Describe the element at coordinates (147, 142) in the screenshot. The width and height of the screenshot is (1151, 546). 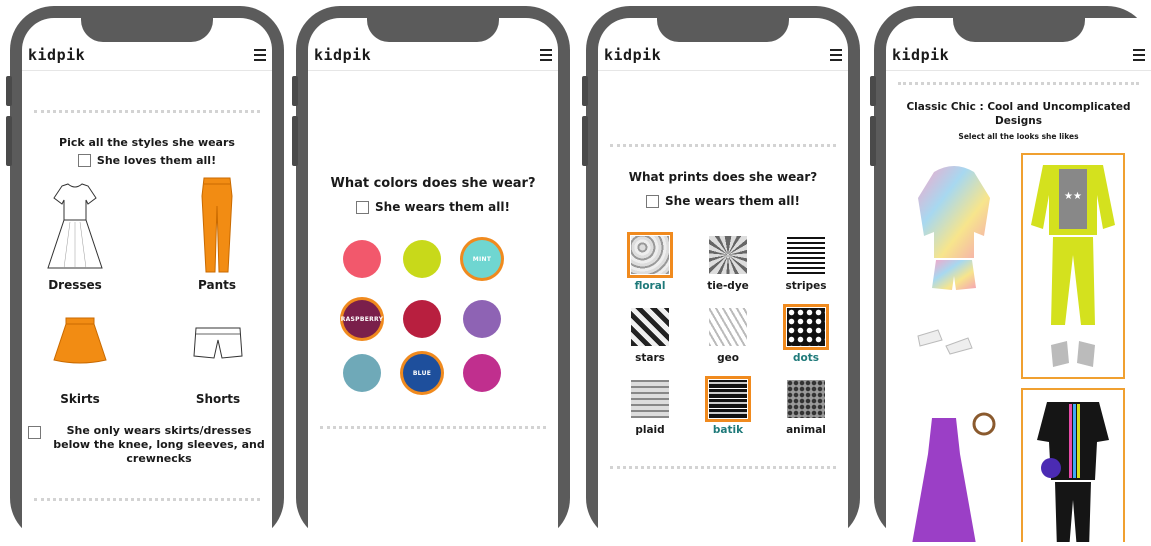
I see `styles-question: Pick all the styles she wears` at that location.